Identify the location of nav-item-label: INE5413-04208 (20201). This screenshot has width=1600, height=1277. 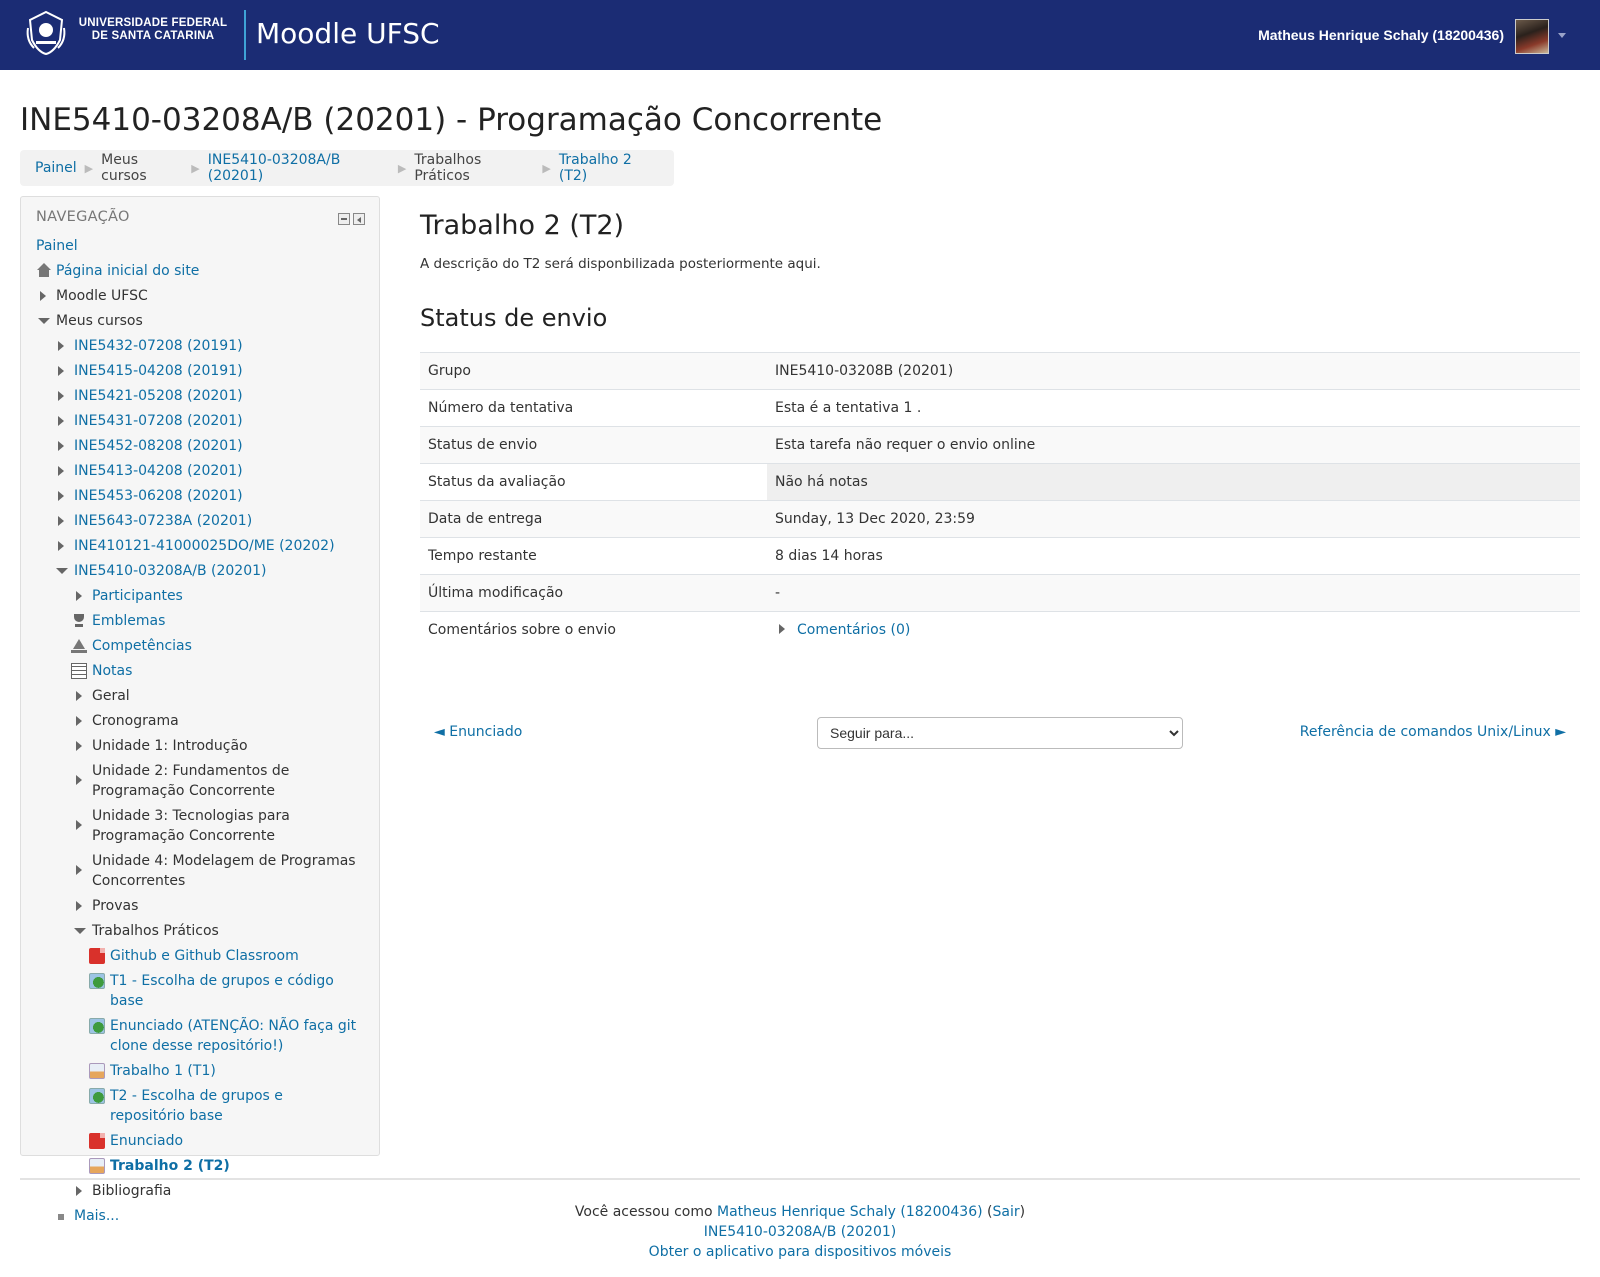
(158, 471).